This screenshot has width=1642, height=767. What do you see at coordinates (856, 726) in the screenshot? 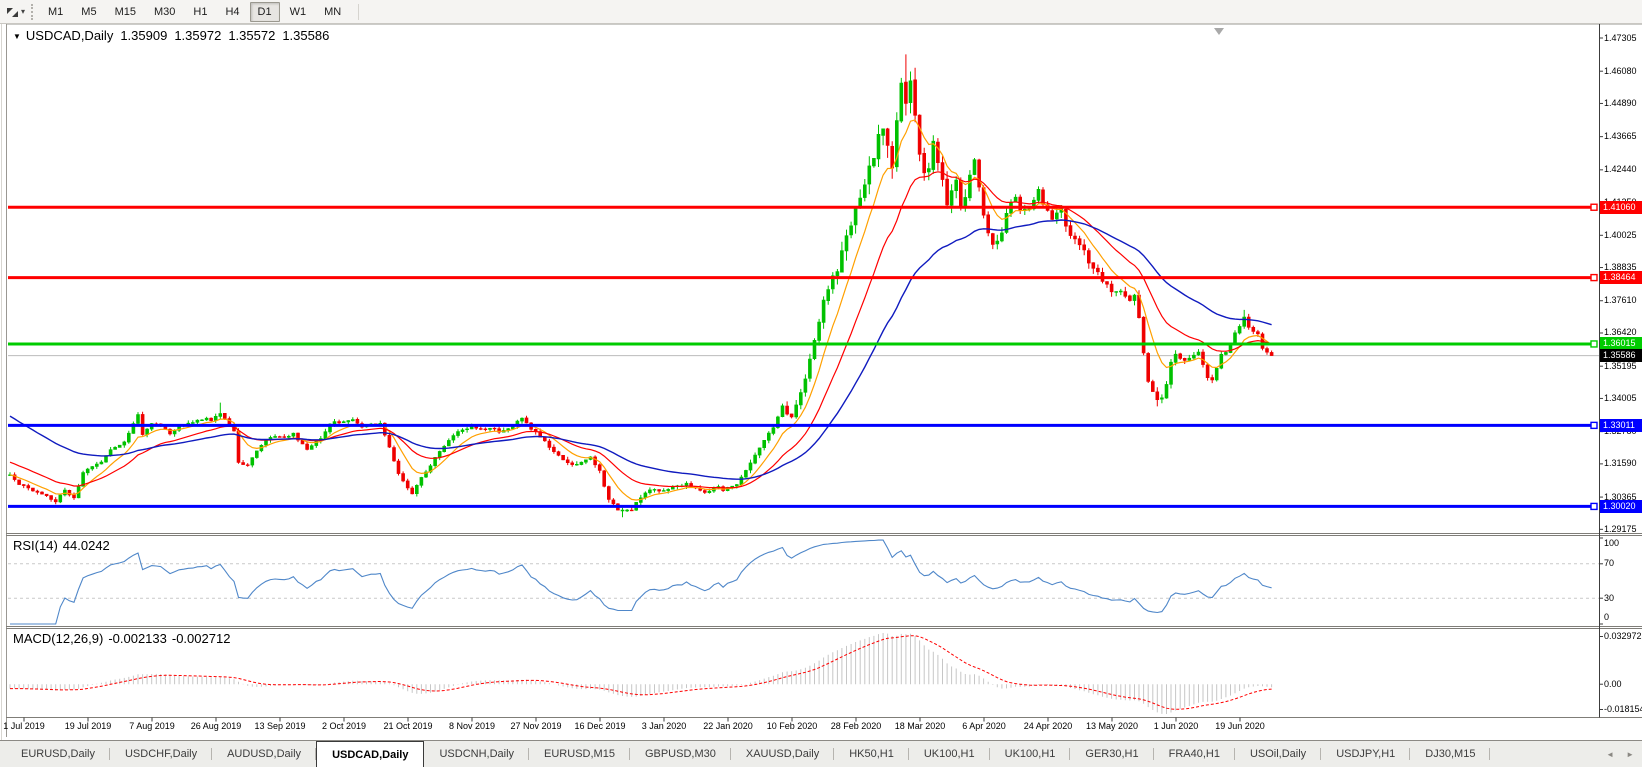
I see `date-tick-28-feb-2020: 28 Feb 2020` at bounding box center [856, 726].